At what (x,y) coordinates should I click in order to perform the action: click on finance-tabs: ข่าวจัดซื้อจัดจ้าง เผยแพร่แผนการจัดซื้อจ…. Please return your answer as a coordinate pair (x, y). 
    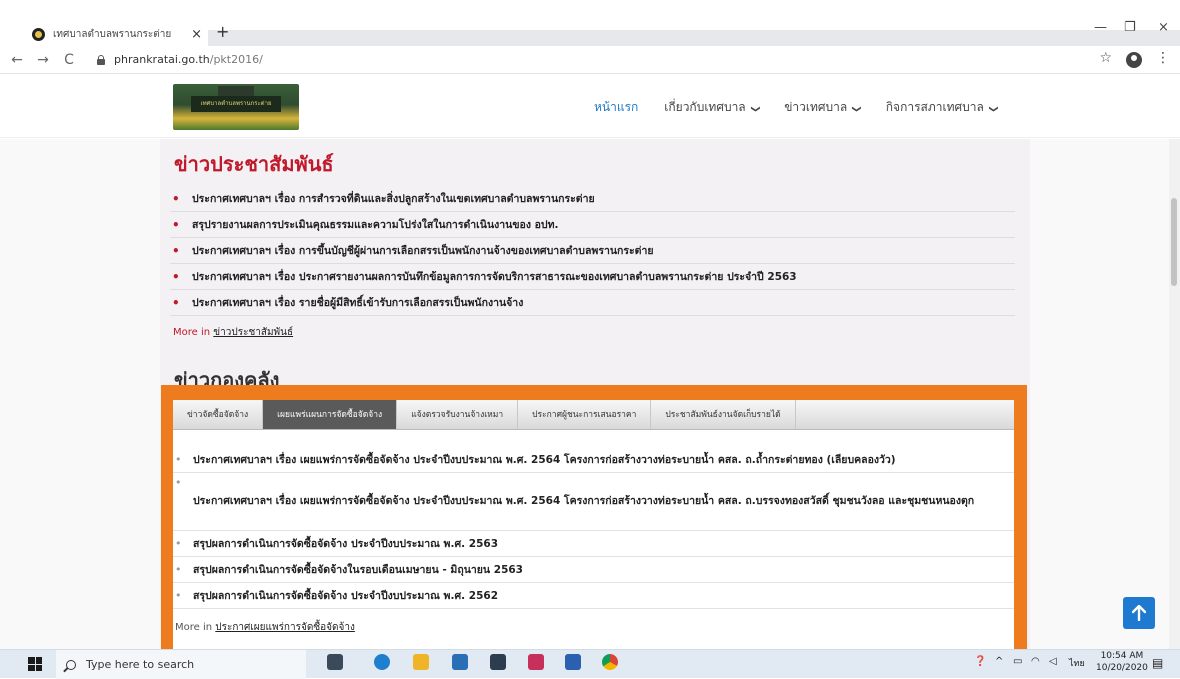
    Looking at the image, I should click on (593, 415).